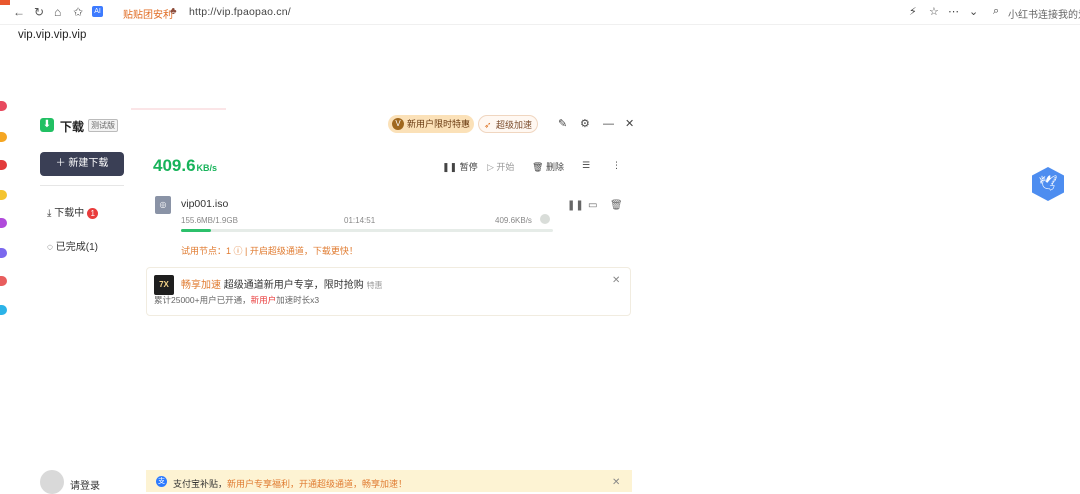 This screenshot has height=494, width=1080. Describe the element at coordinates (539, 167) in the screenshot. I see `trash-icon: 🗑` at that location.